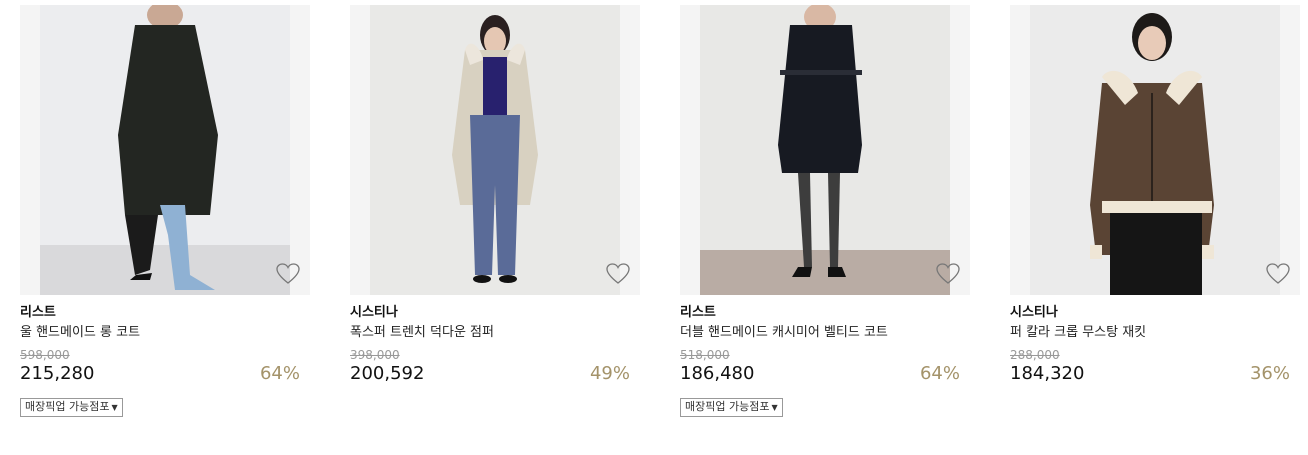  Describe the element at coordinates (705, 355) in the screenshot. I see `original-price: 518,000` at that location.